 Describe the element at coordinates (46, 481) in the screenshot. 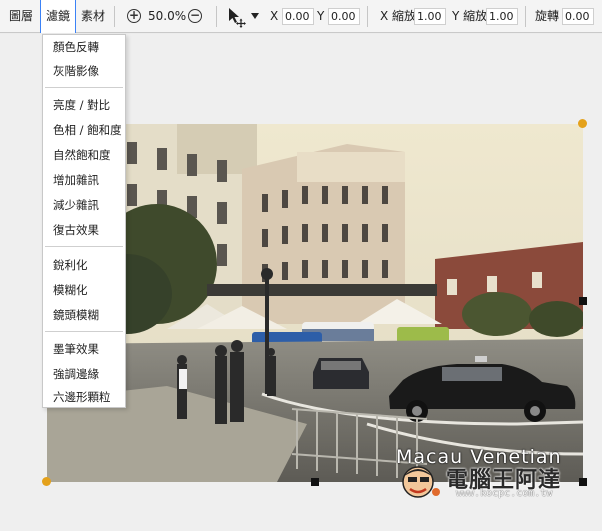

I see `rotate-handle-bottom-left` at that location.